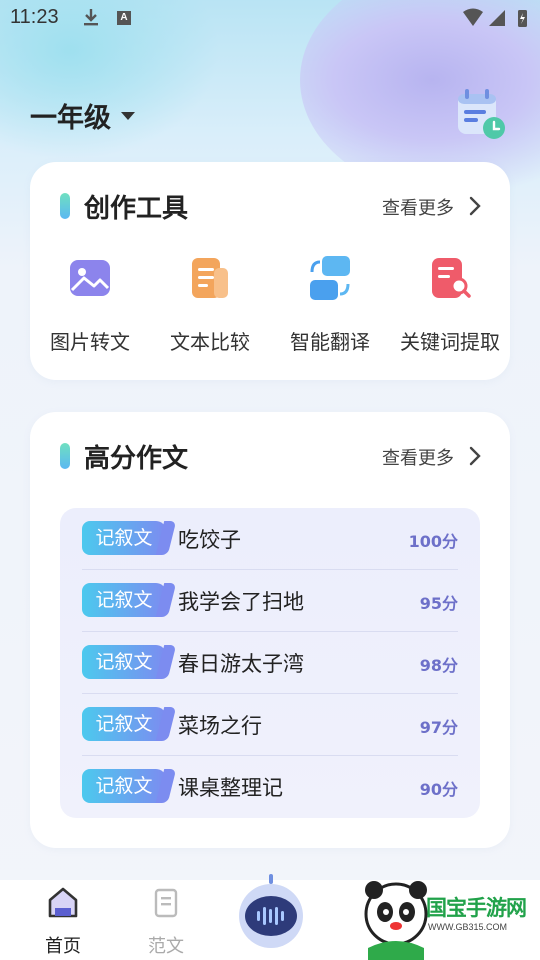 Image resolution: width=540 pixels, height=960 pixels. What do you see at coordinates (166, 946) in the screenshot?
I see `nav-samples-label: 范文` at bounding box center [166, 946].